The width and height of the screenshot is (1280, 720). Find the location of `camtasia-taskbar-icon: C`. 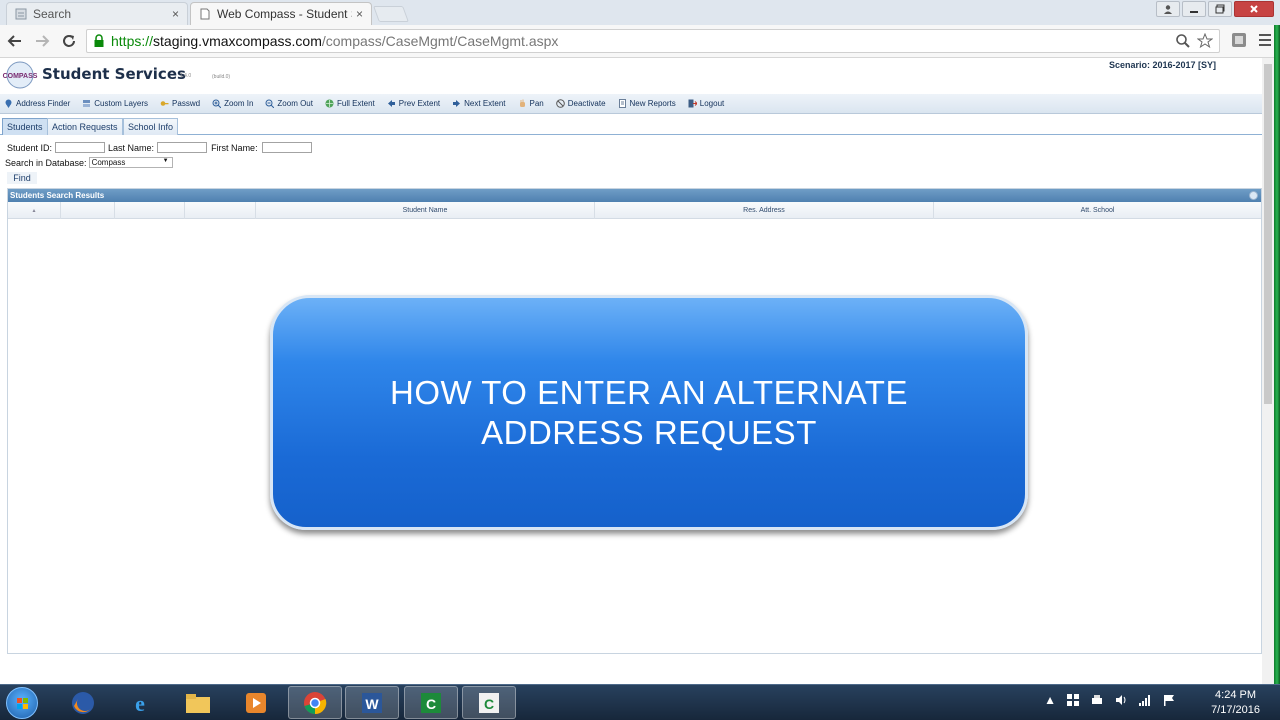

camtasia-taskbar-icon: C is located at coordinates (431, 702).